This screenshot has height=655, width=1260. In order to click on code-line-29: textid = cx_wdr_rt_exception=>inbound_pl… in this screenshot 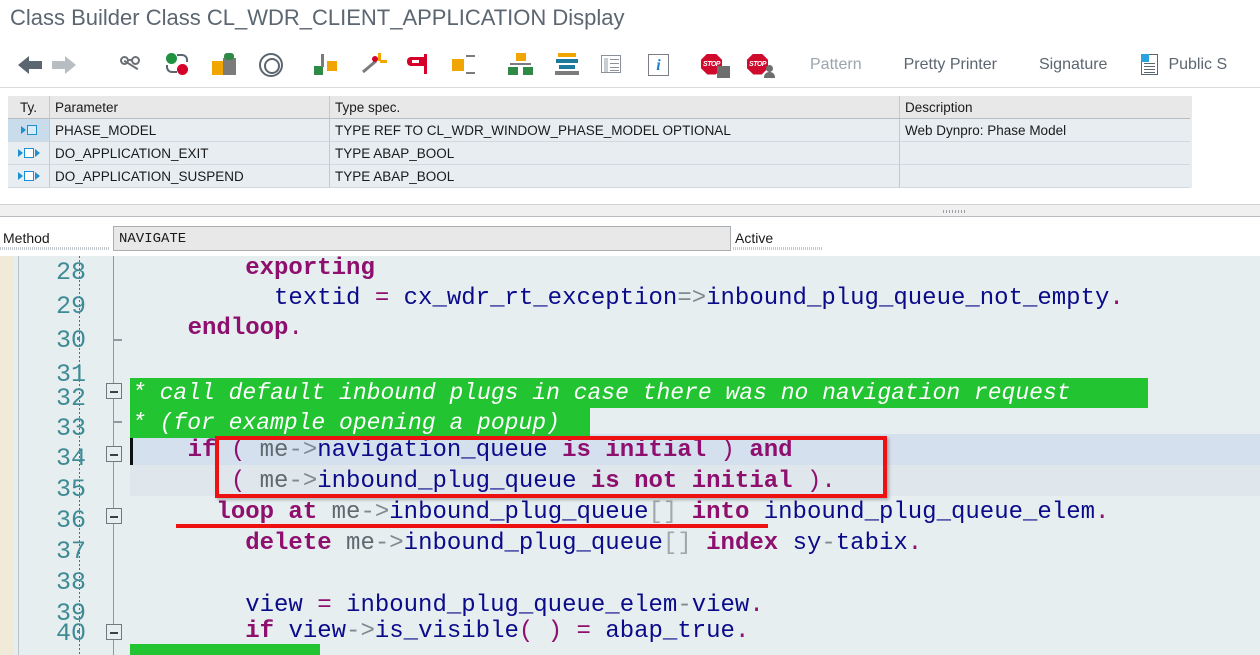, I will do `click(627, 299)`.